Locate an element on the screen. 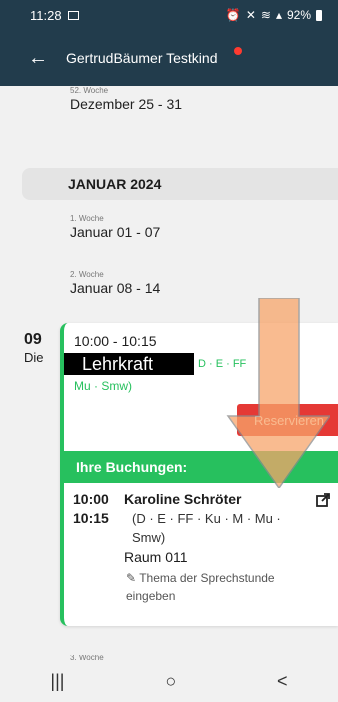  status-time: 11:28 is located at coordinates (46, 15).